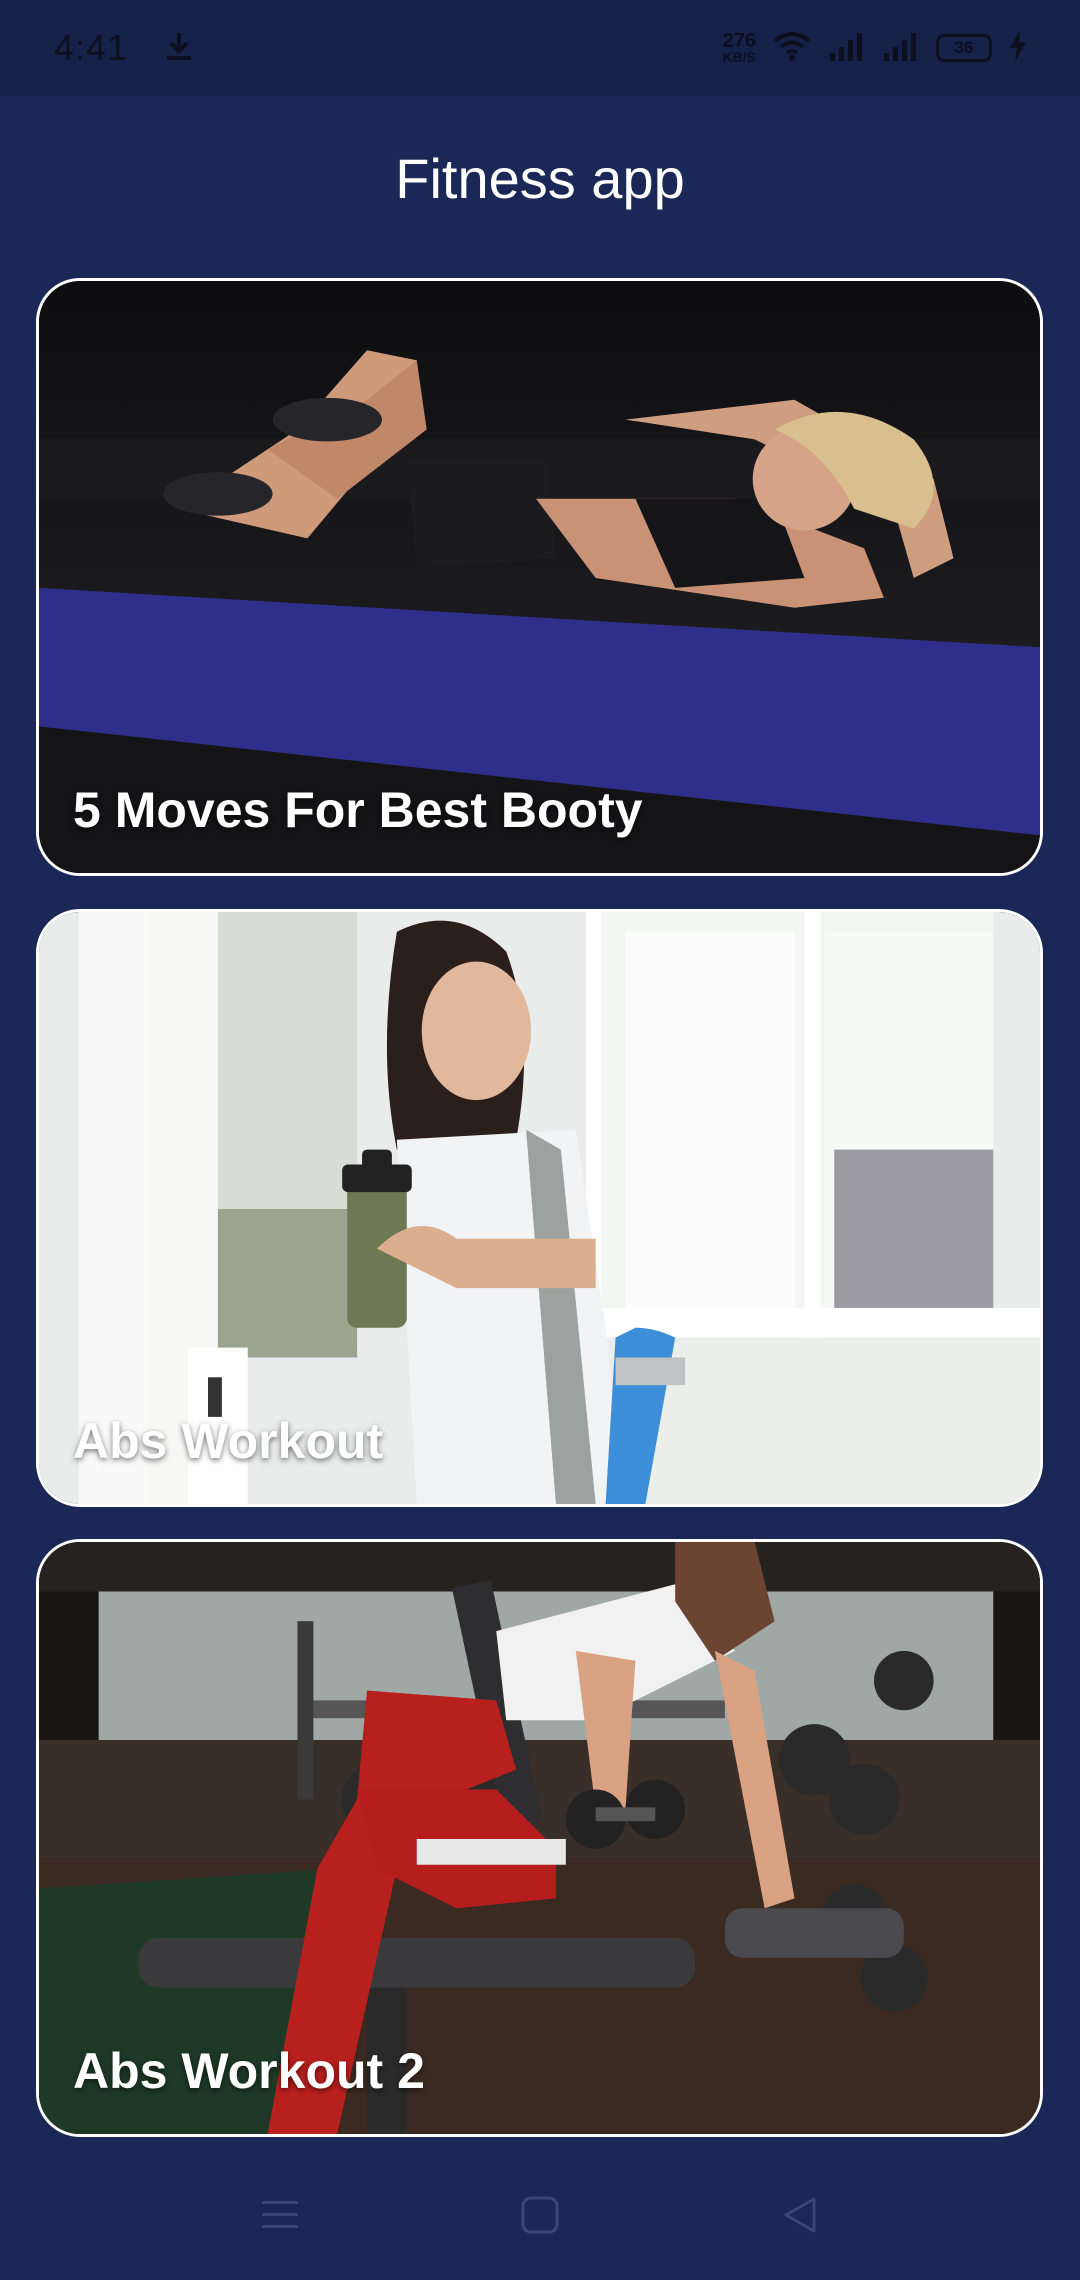  Describe the element at coordinates (540, 48) in the screenshot. I see `status-bar: 4:41 276 KB/S 36` at that location.